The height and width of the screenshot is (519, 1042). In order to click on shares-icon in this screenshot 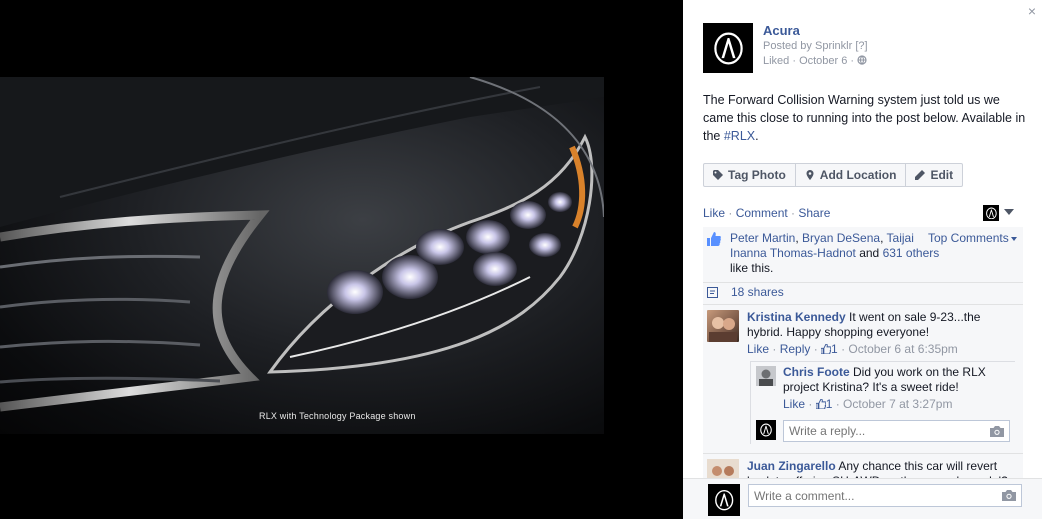, I will do `click(712, 292)`.